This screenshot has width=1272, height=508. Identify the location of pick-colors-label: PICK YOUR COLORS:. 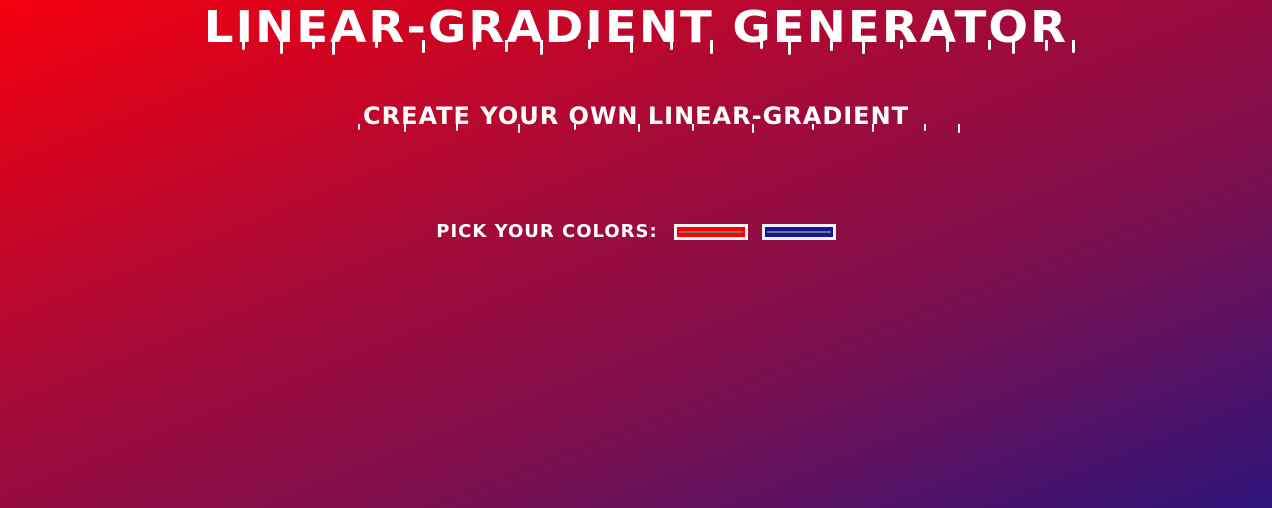
(547, 231).